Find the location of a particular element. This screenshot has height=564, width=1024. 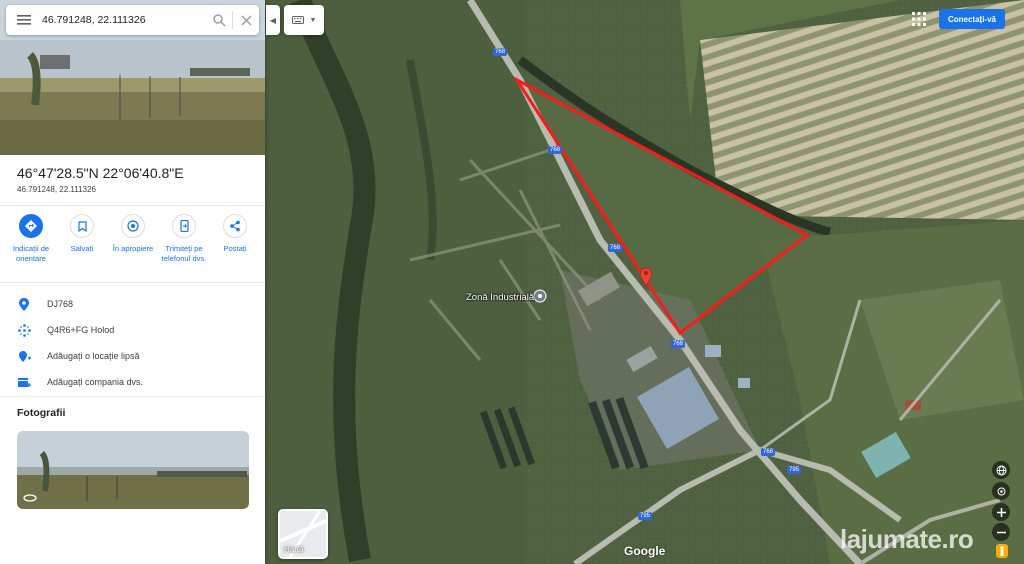

add-business-icon is located at coordinates (24, 382).